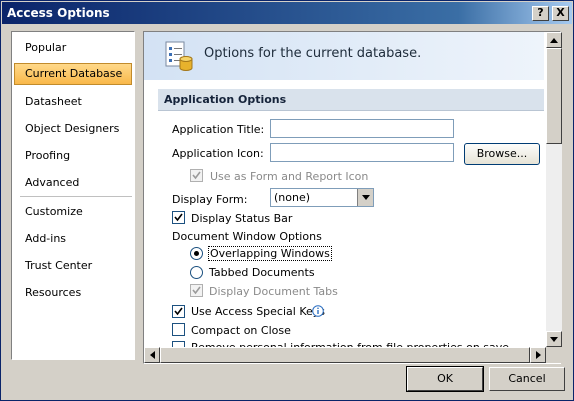  What do you see at coordinates (73, 156) in the screenshot?
I see `nav-item-proofing: Proofing` at bounding box center [73, 156].